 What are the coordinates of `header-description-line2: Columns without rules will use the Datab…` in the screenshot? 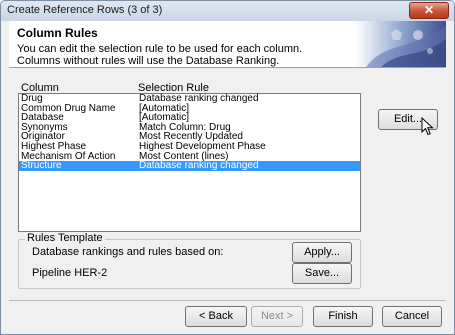 It's located at (148, 61).